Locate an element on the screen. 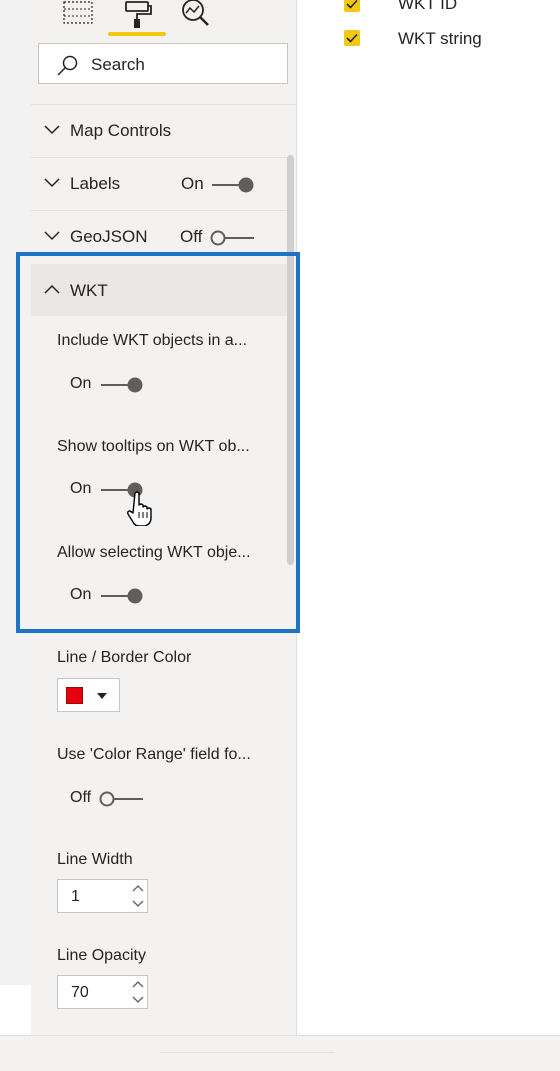  section-label: Labels is located at coordinates (95, 183).